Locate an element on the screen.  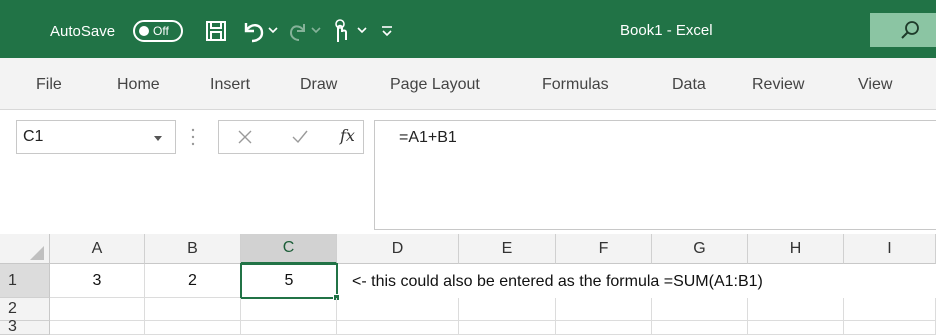
tab-review: Review is located at coordinates (778, 85).